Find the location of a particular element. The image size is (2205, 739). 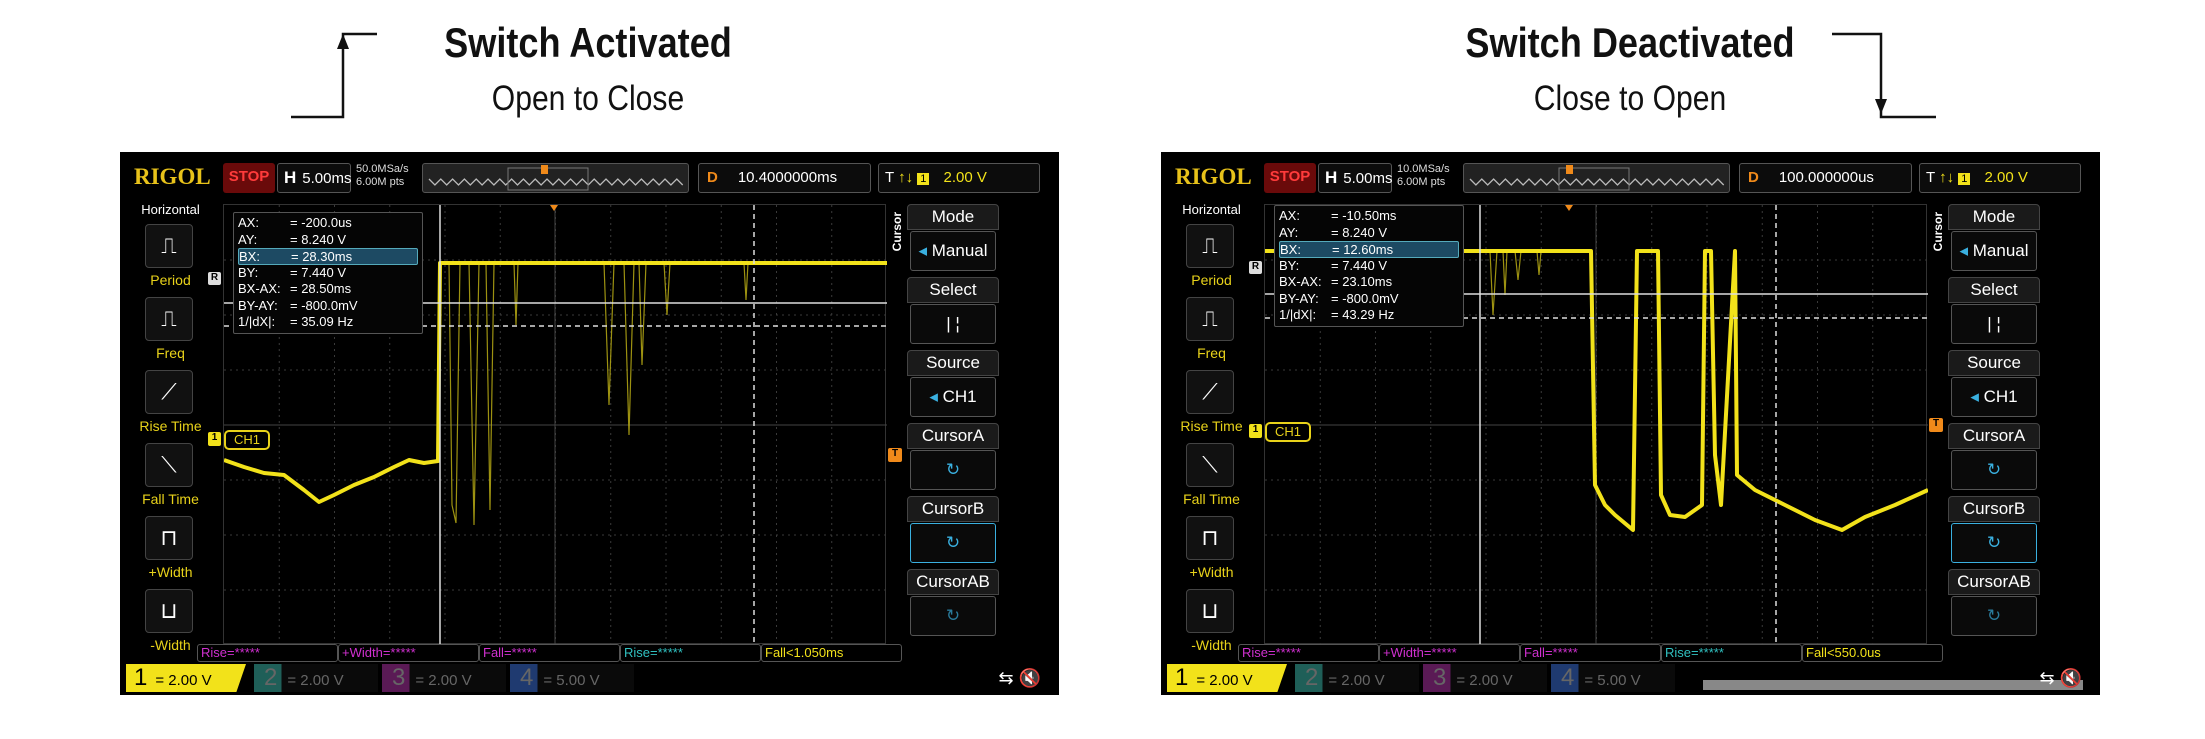

delay-indicator: D 10.4000000ms is located at coordinates (784, 178).